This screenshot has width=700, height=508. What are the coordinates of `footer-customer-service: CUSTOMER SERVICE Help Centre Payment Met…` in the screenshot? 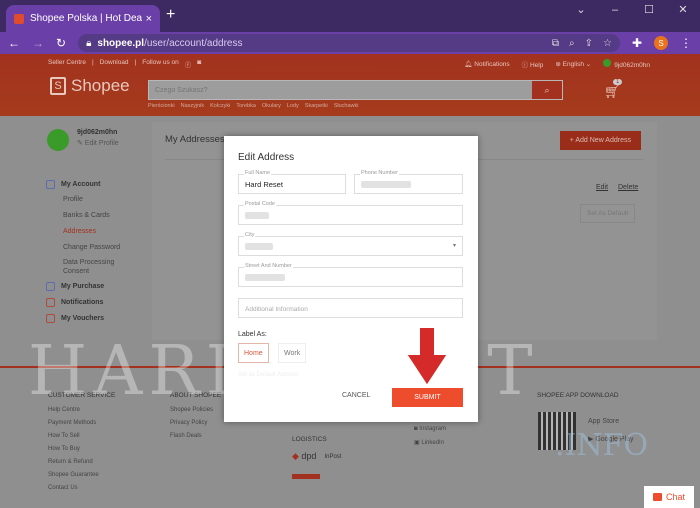 It's located at (81, 445).